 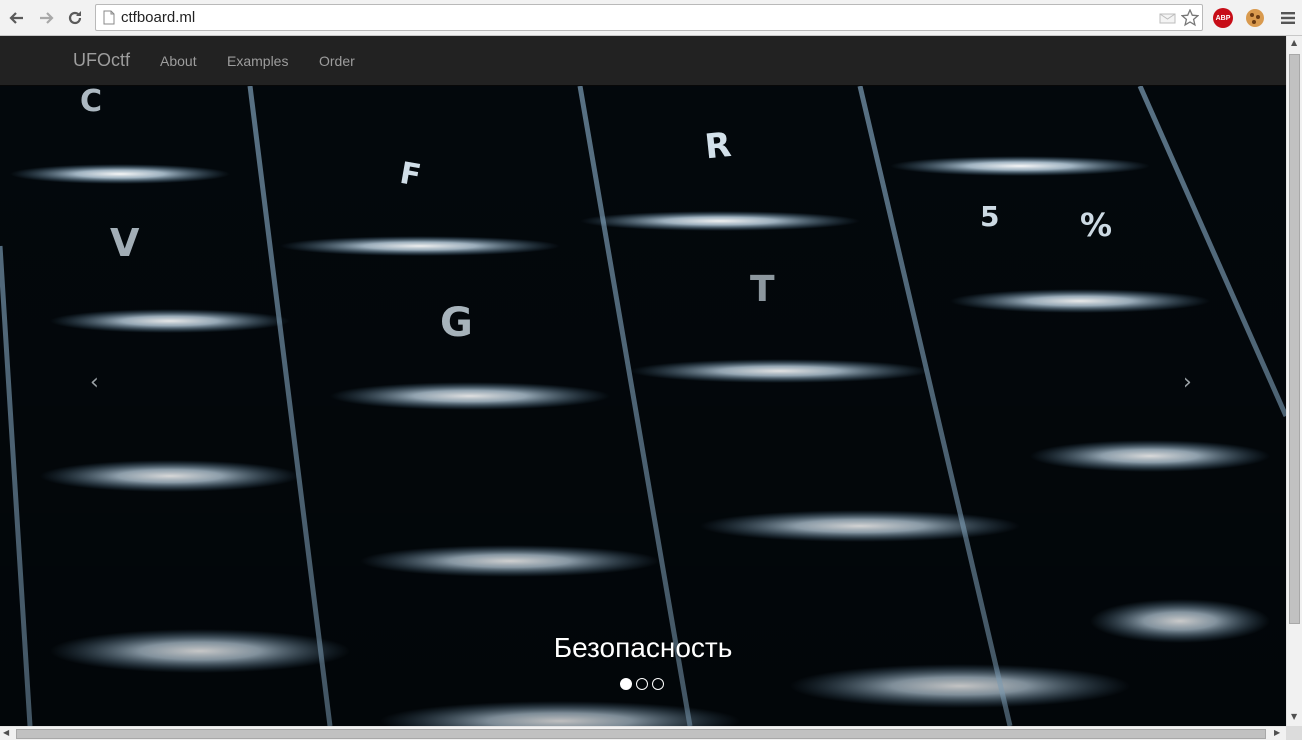 I want to click on url-text: ctfboard.ml, so click(x=158, y=17).